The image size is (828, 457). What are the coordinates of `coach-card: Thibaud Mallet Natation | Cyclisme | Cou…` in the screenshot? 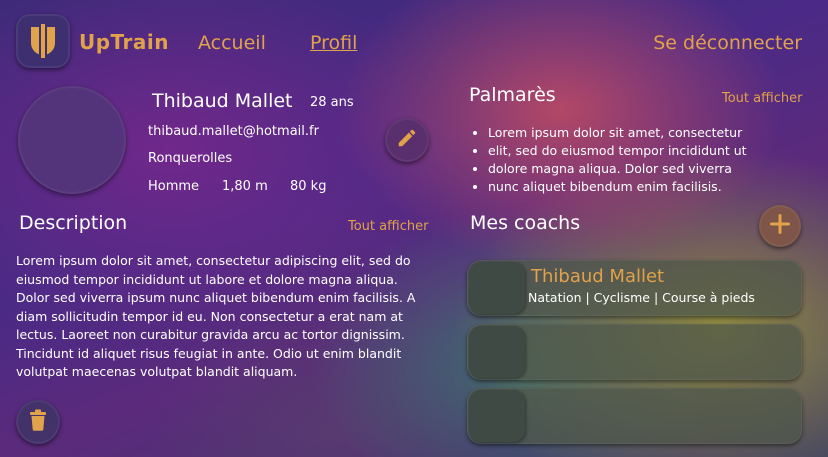 It's located at (634, 288).